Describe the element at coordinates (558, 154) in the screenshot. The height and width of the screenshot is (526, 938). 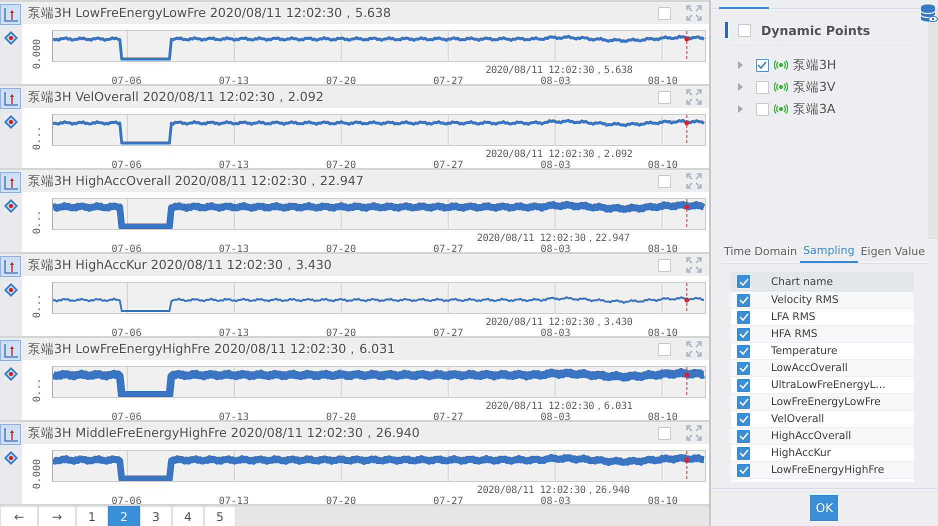
I see `cursor-readout: 2020/08/11 12:02:30，2.092` at that location.